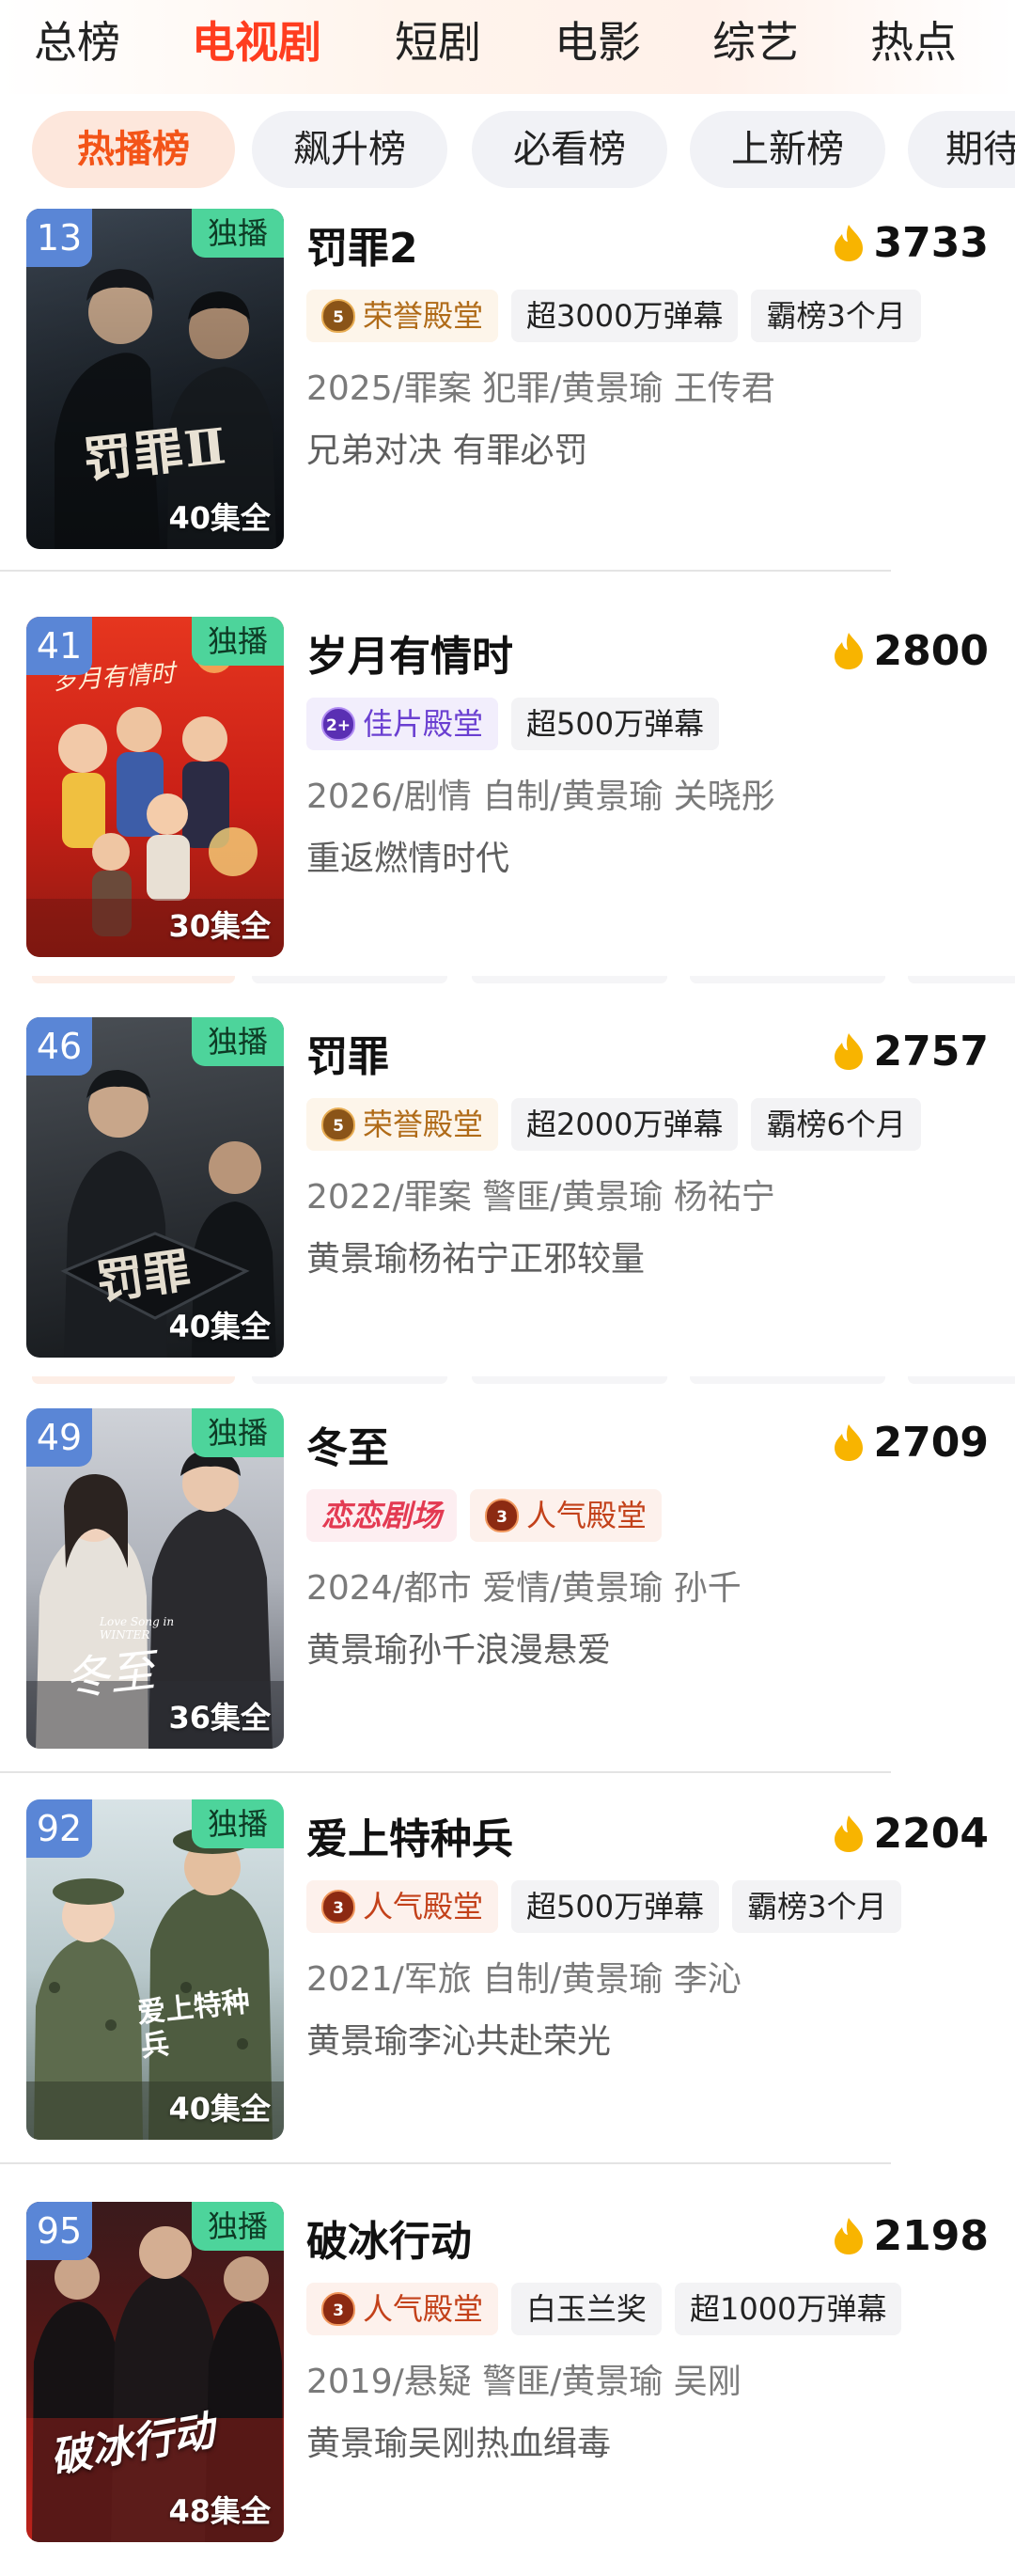 Image resolution: width=1015 pixels, height=2576 pixels. I want to click on rank-badge: 46, so click(59, 1046).